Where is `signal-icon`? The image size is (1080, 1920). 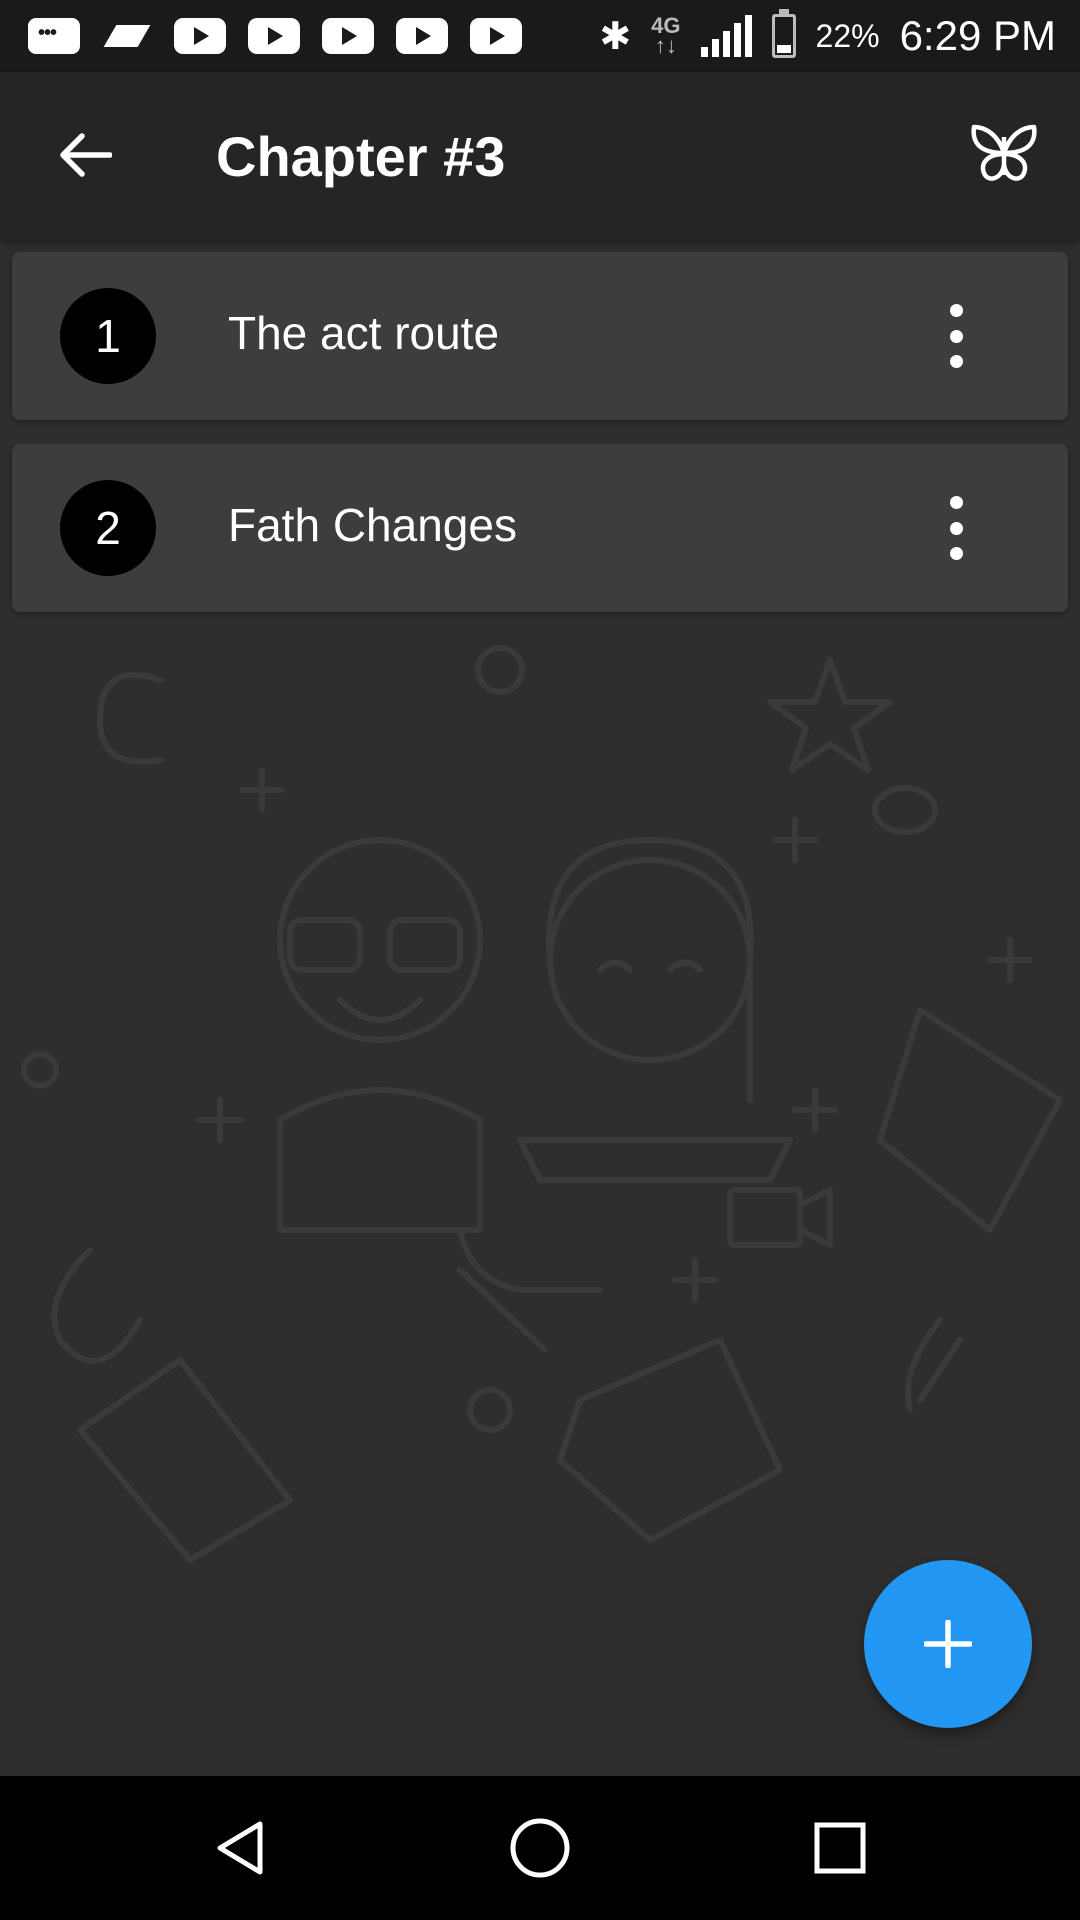 signal-icon is located at coordinates (726, 36).